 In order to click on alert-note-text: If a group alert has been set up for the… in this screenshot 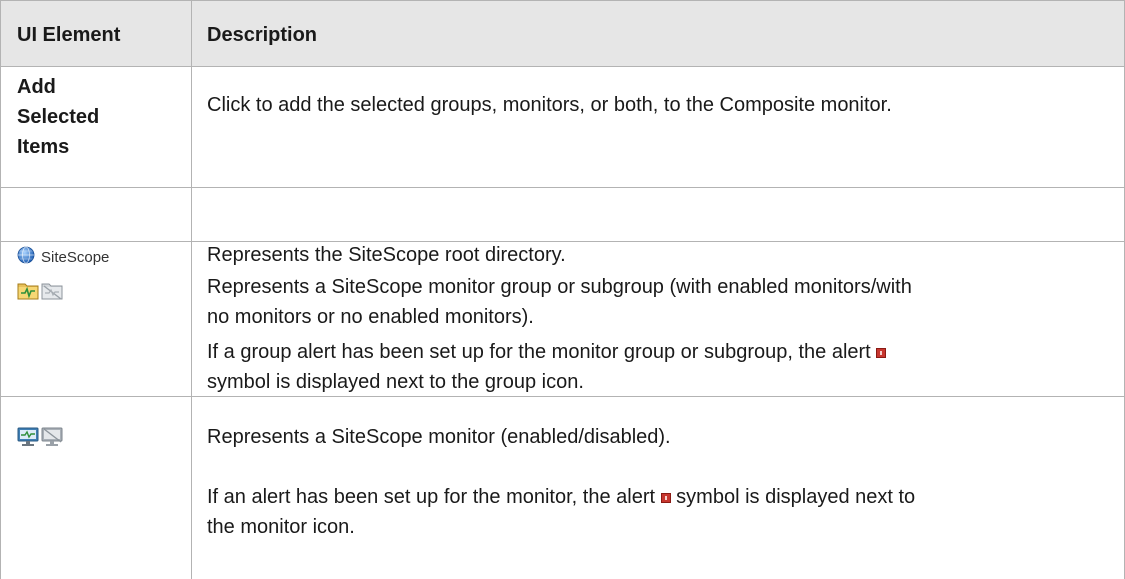, I will do `click(539, 352)`.